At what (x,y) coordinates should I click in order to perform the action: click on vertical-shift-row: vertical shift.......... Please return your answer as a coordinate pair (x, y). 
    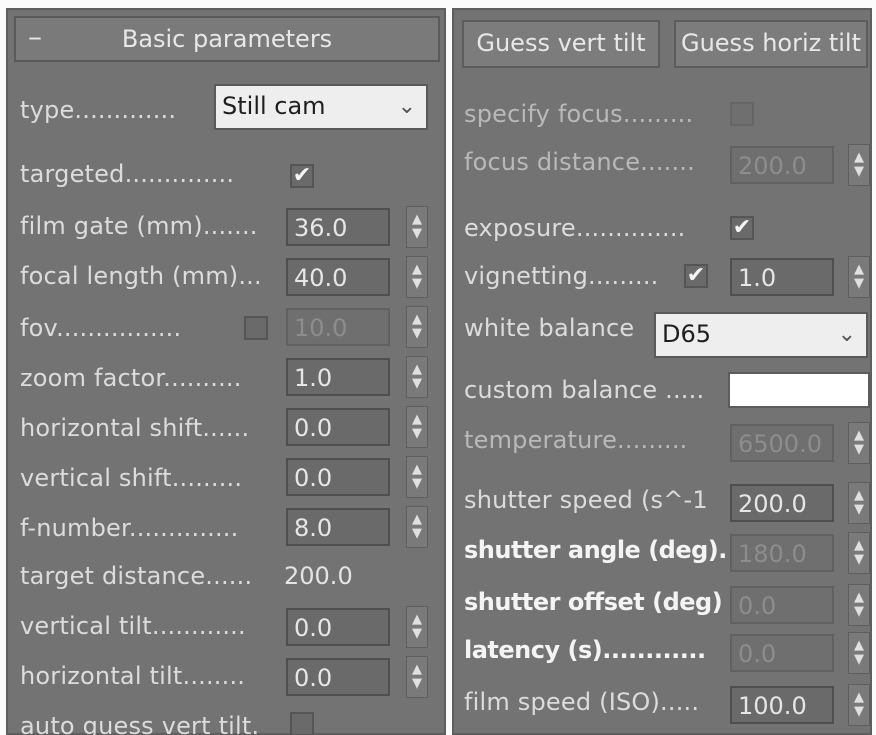
    Looking at the image, I should click on (131, 478).